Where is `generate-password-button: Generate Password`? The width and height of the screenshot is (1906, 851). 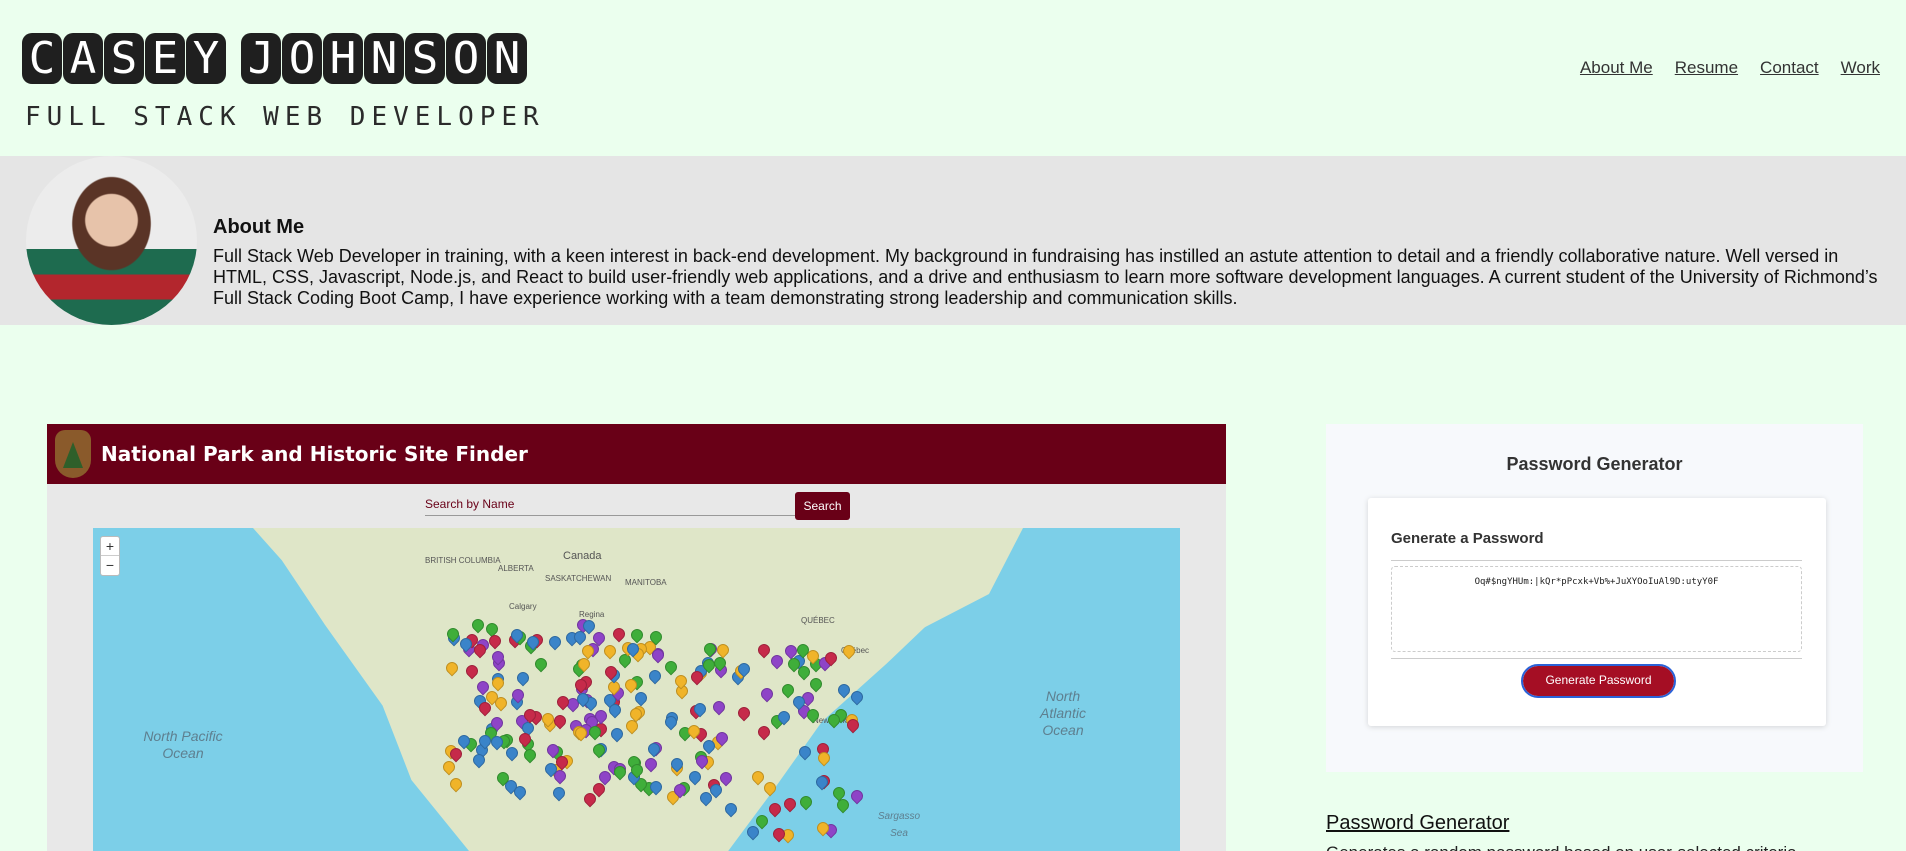
generate-password-button: Generate Password is located at coordinates (1598, 681).